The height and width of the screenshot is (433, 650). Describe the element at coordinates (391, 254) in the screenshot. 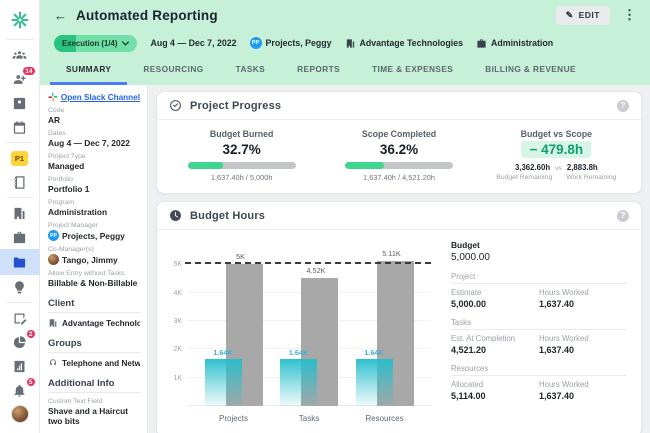

I see `total-bar-label: 5.11K` at that location.